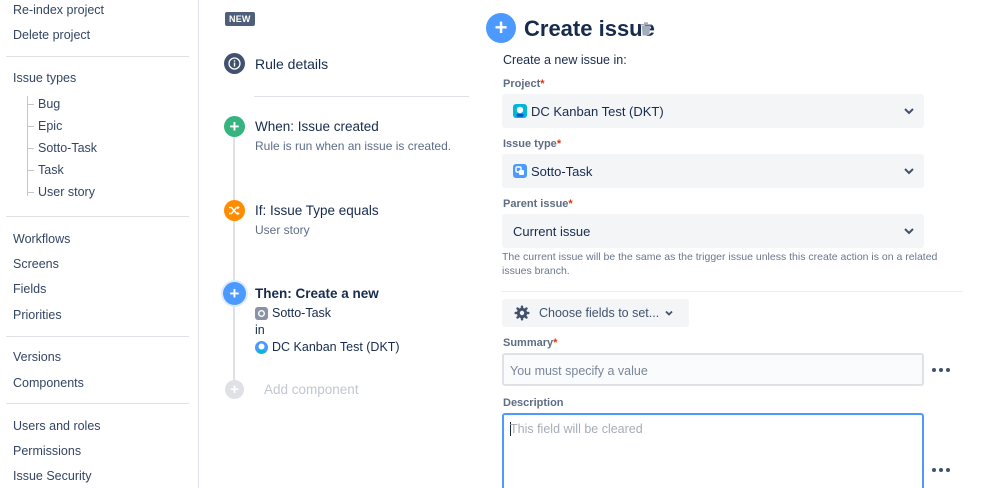 Image resolution: width=999 pixels, height=488 pixels. I want to click on summary-placeholder: You must specify a value, so click(579, 371).